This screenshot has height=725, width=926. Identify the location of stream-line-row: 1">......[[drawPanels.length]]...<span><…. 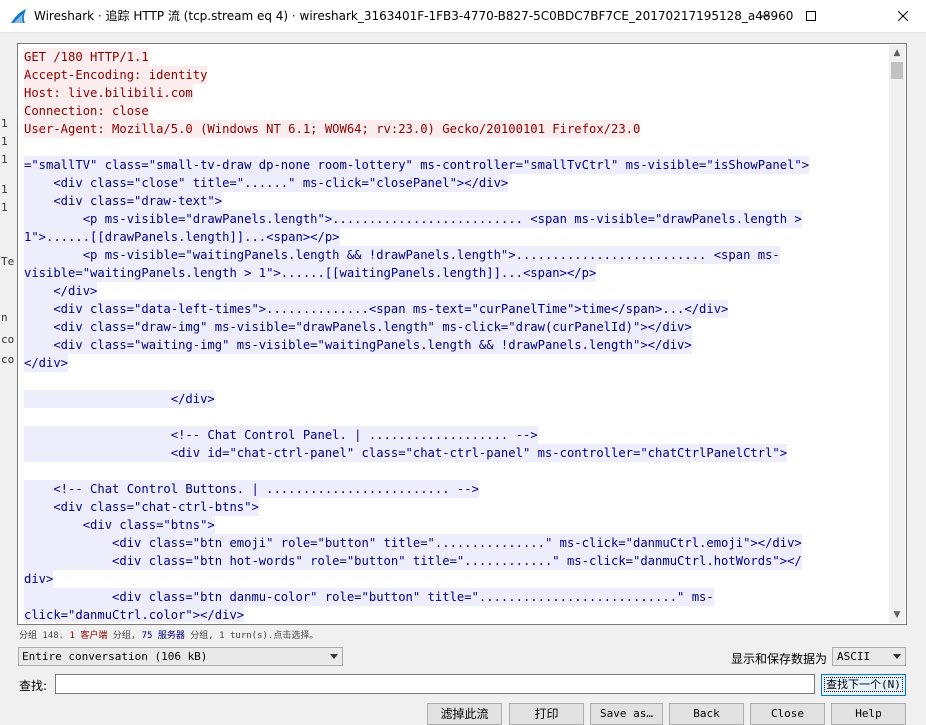
(455, 237).